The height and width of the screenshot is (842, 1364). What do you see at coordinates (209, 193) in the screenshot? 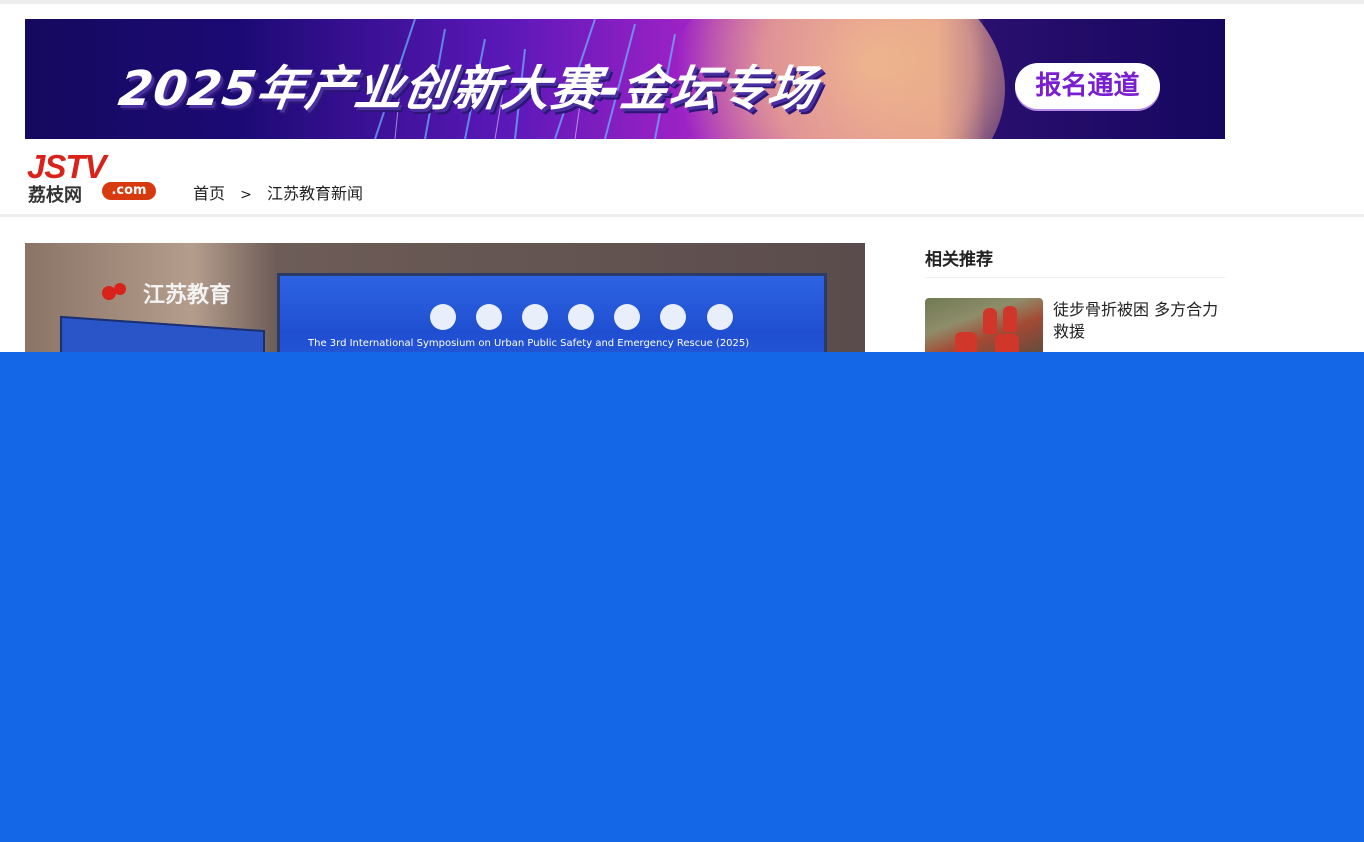
I see `breadcrumb-home-link: 首页` at bounding box center [209, 193].